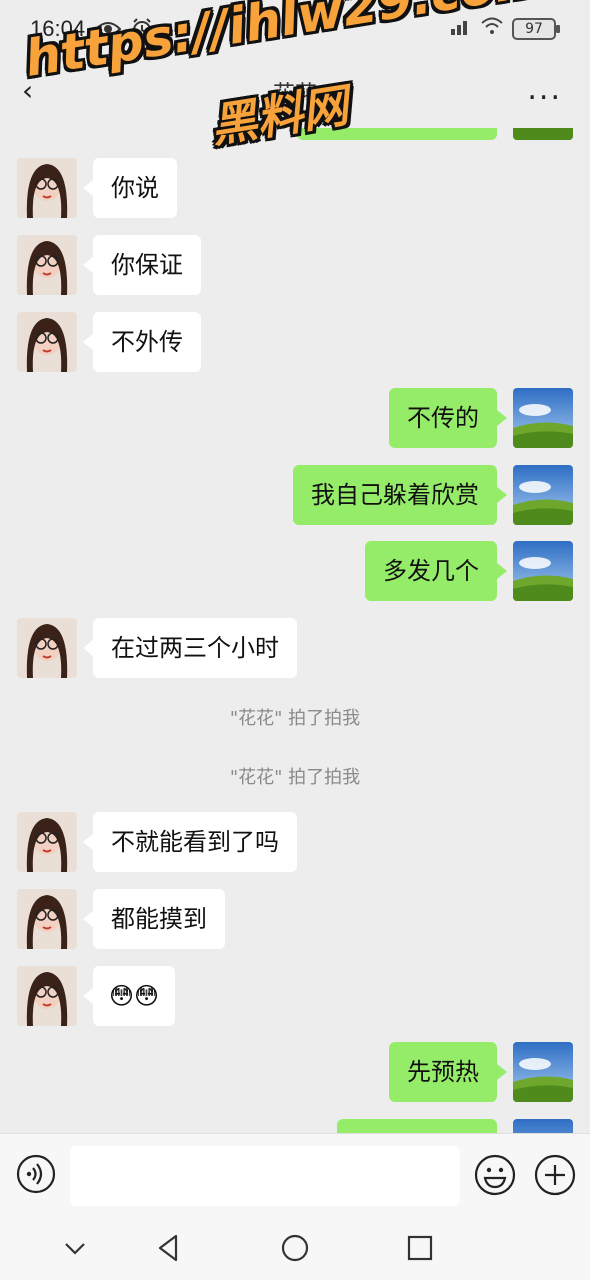 This screenshot has height=1280, width=590. What do you see at coordinates (448, 418) in the screenshot?
I see `message-bubble-self: 不传的` at bounding box center [448, 418].